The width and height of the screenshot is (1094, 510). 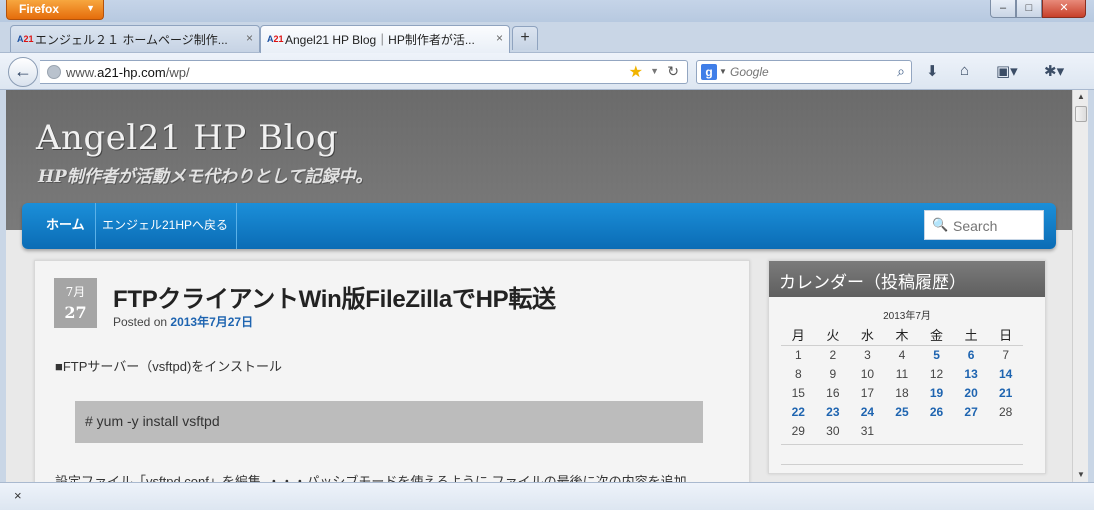 I want to click on calendar-week-row: 29 30 31, so click(x=902, y=430).